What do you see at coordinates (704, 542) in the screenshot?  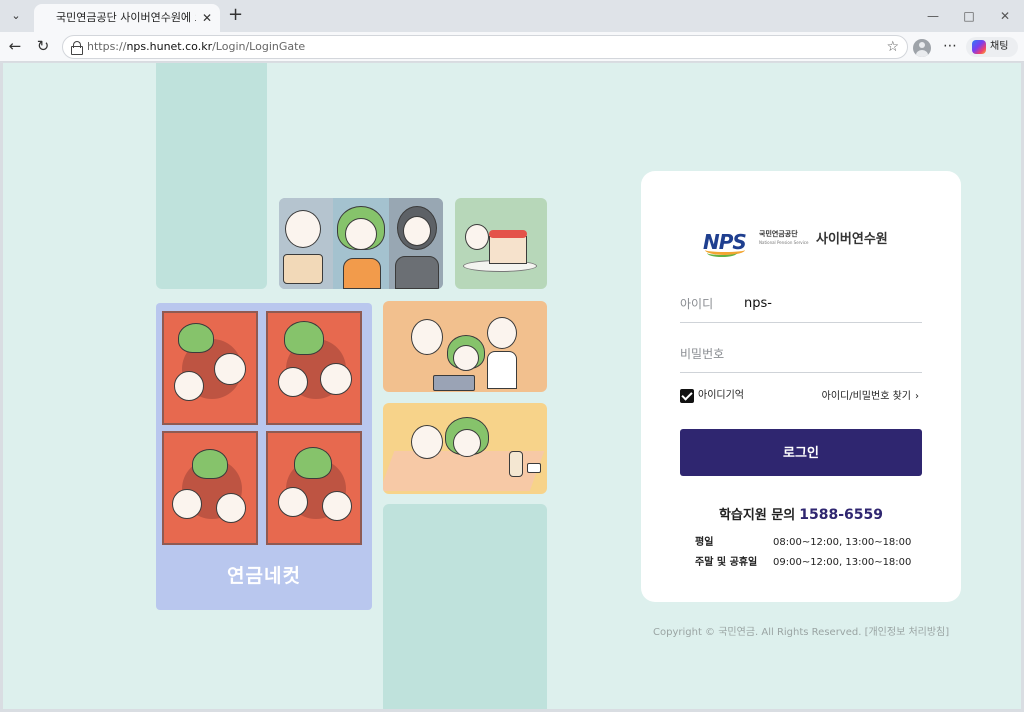 I see `hours-day: 평일` at bounding box center [704, 542].